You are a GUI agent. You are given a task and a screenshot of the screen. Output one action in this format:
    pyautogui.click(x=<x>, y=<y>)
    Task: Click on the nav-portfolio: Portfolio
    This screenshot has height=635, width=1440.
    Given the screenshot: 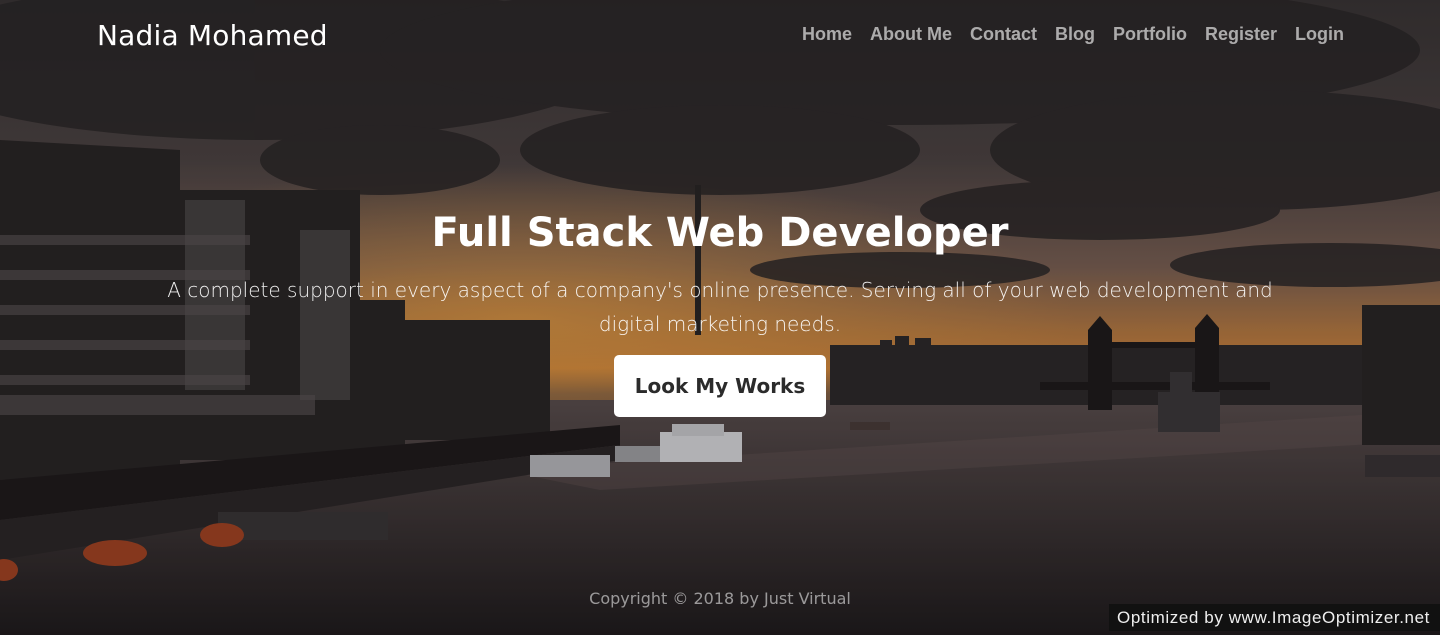 What is the action you would take?
    pyautogui.click(x=1150, y=34)
    